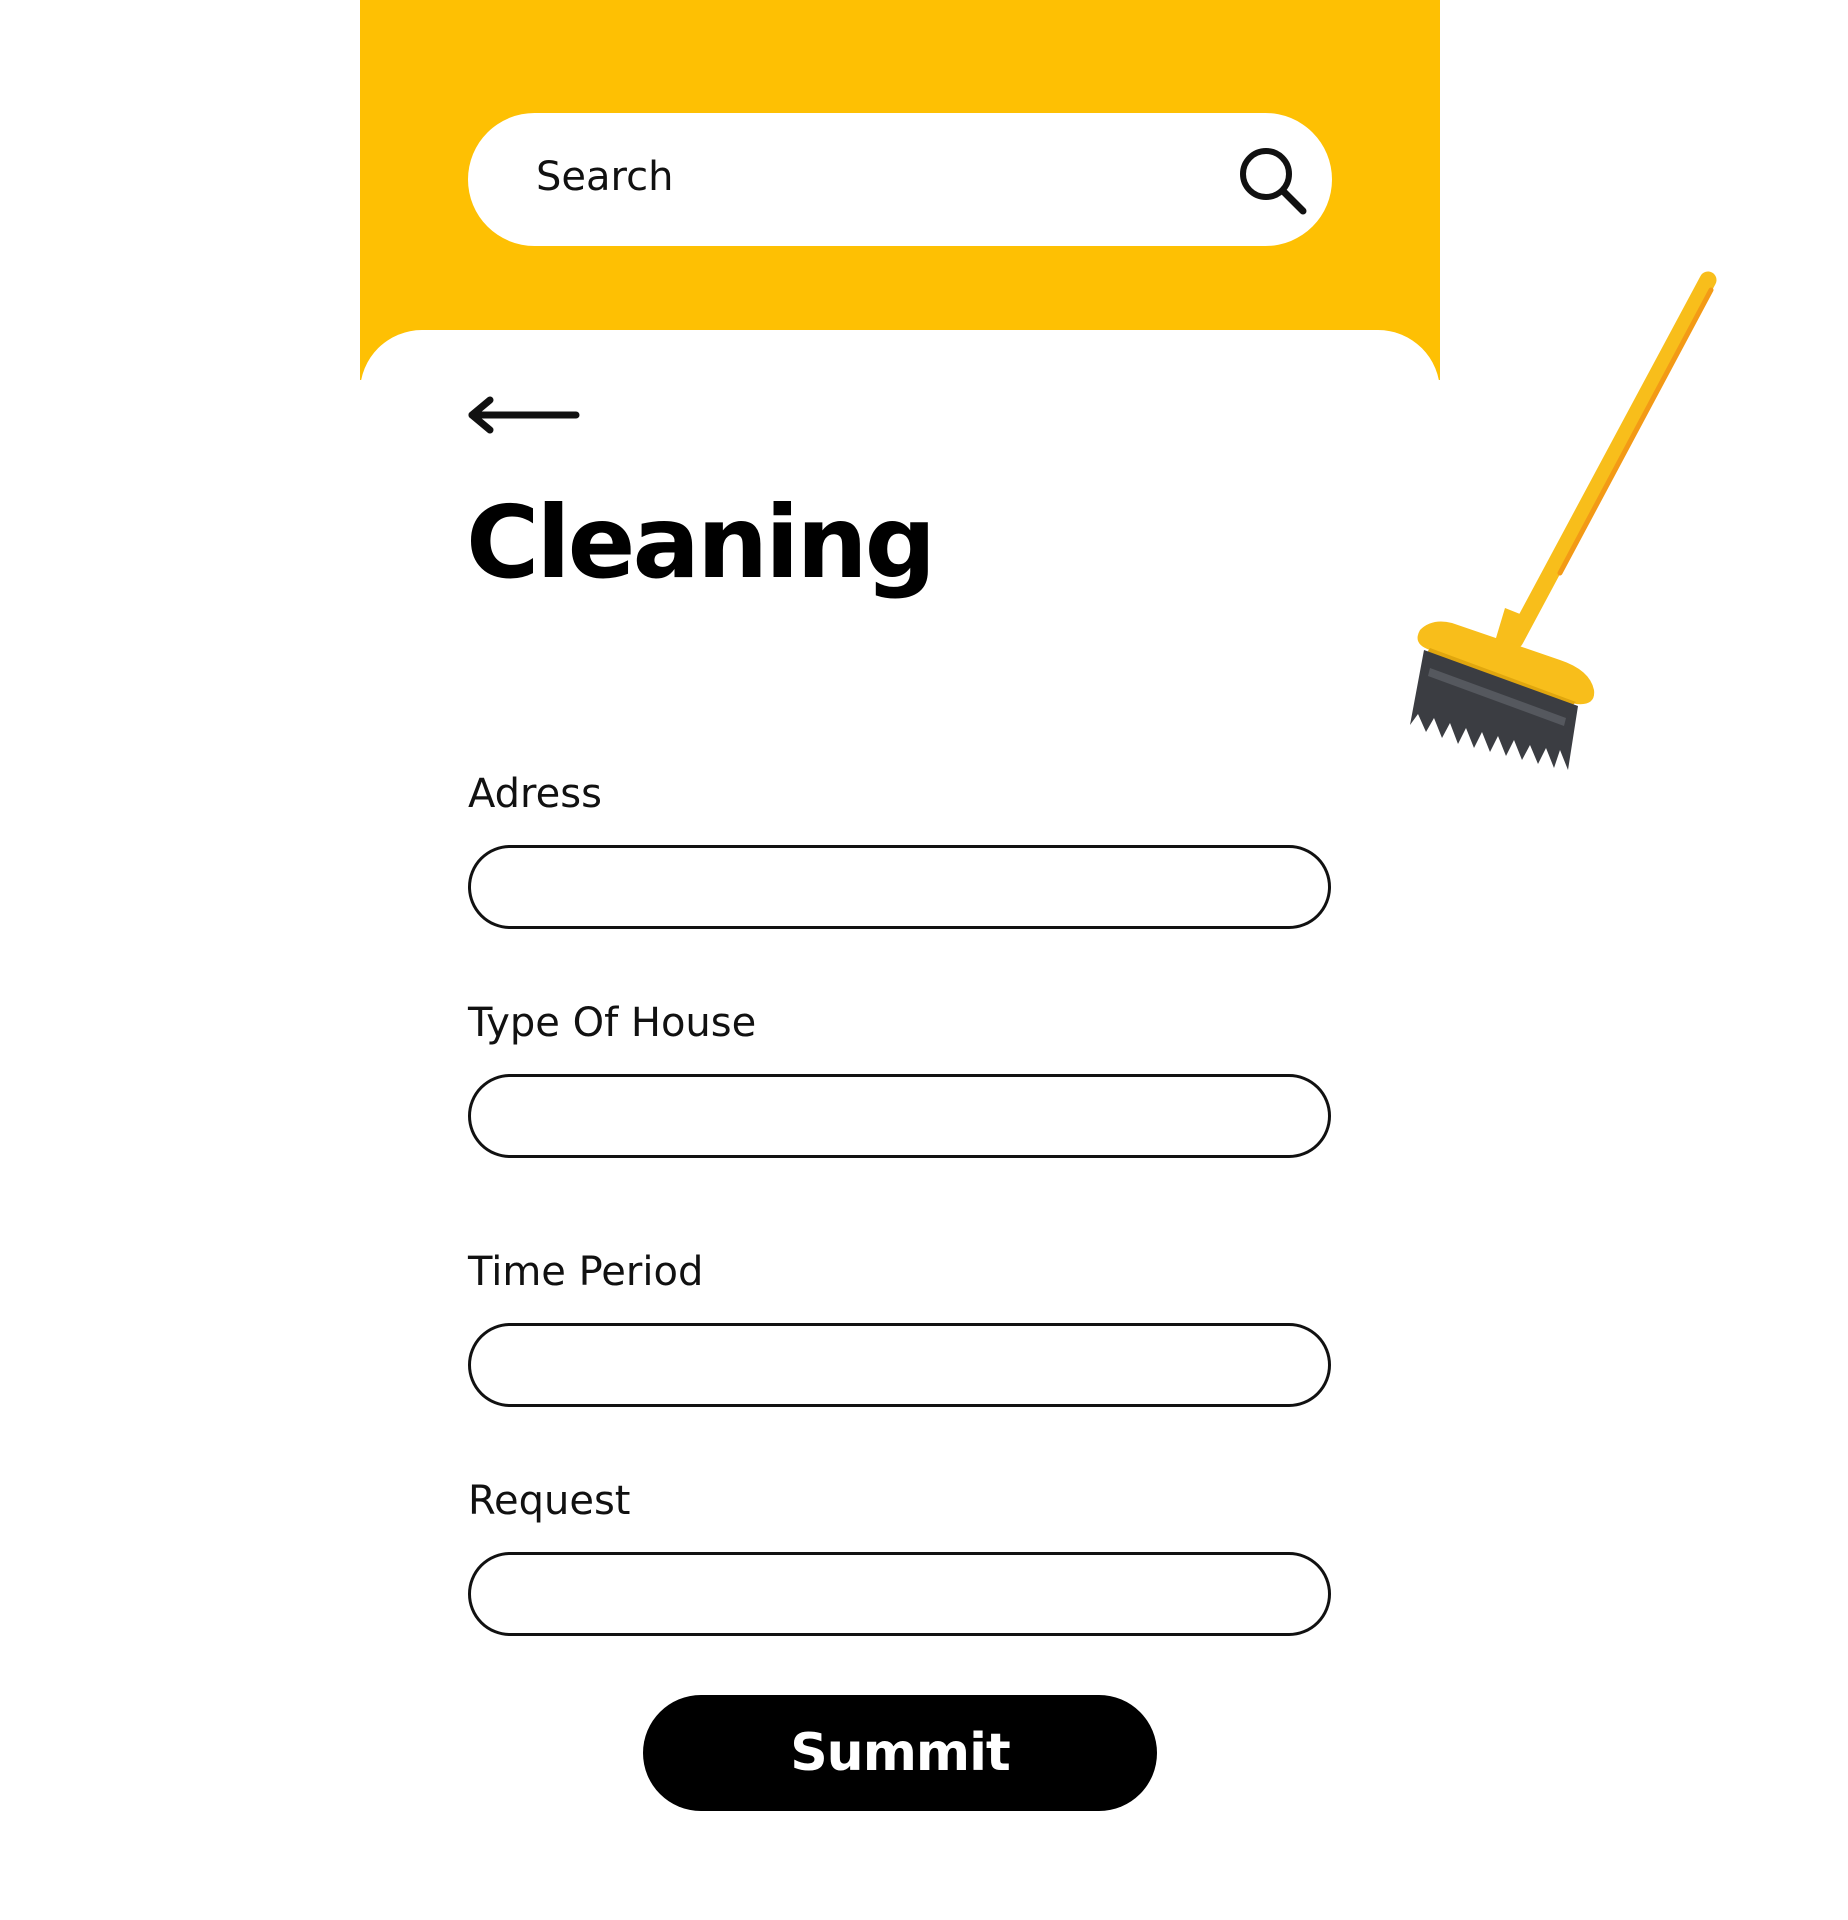 The width and height of the screenshot is (1848, 1920). What do you see at coordinates (522, 415) in the screenshot?
I see `arrow-left-icon` at bounding box center [522, 415].